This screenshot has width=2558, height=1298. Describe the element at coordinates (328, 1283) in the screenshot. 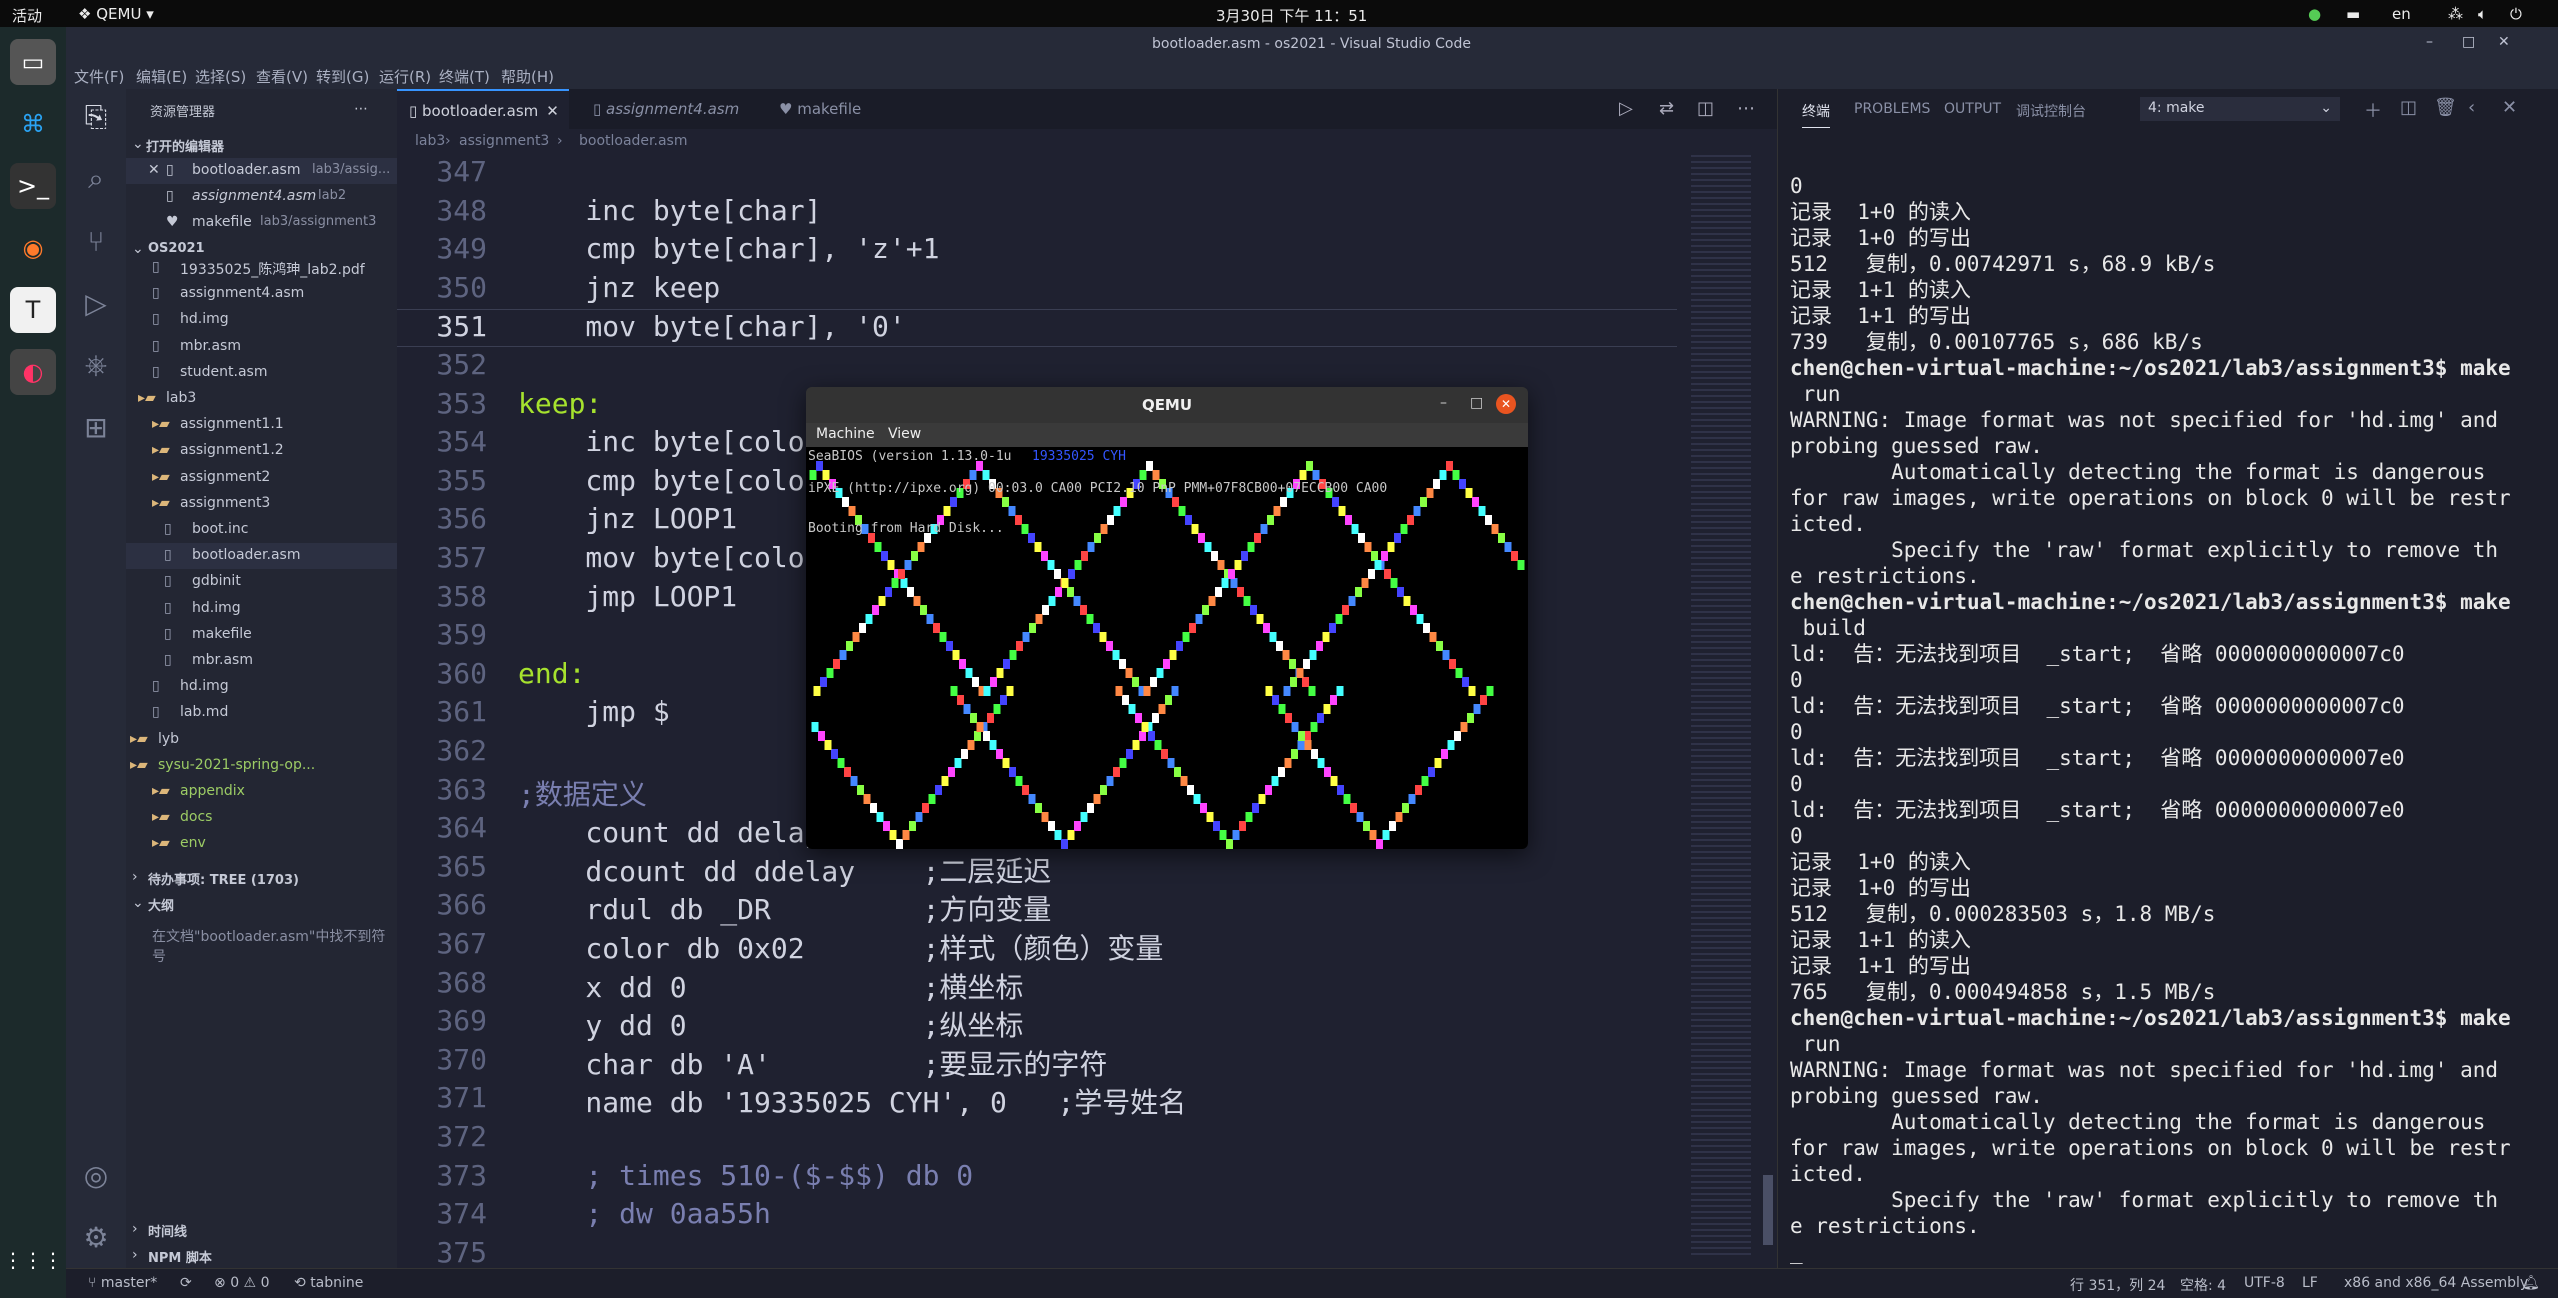

I see `tabnine-indicator: ⟲ tabnine` at that location.